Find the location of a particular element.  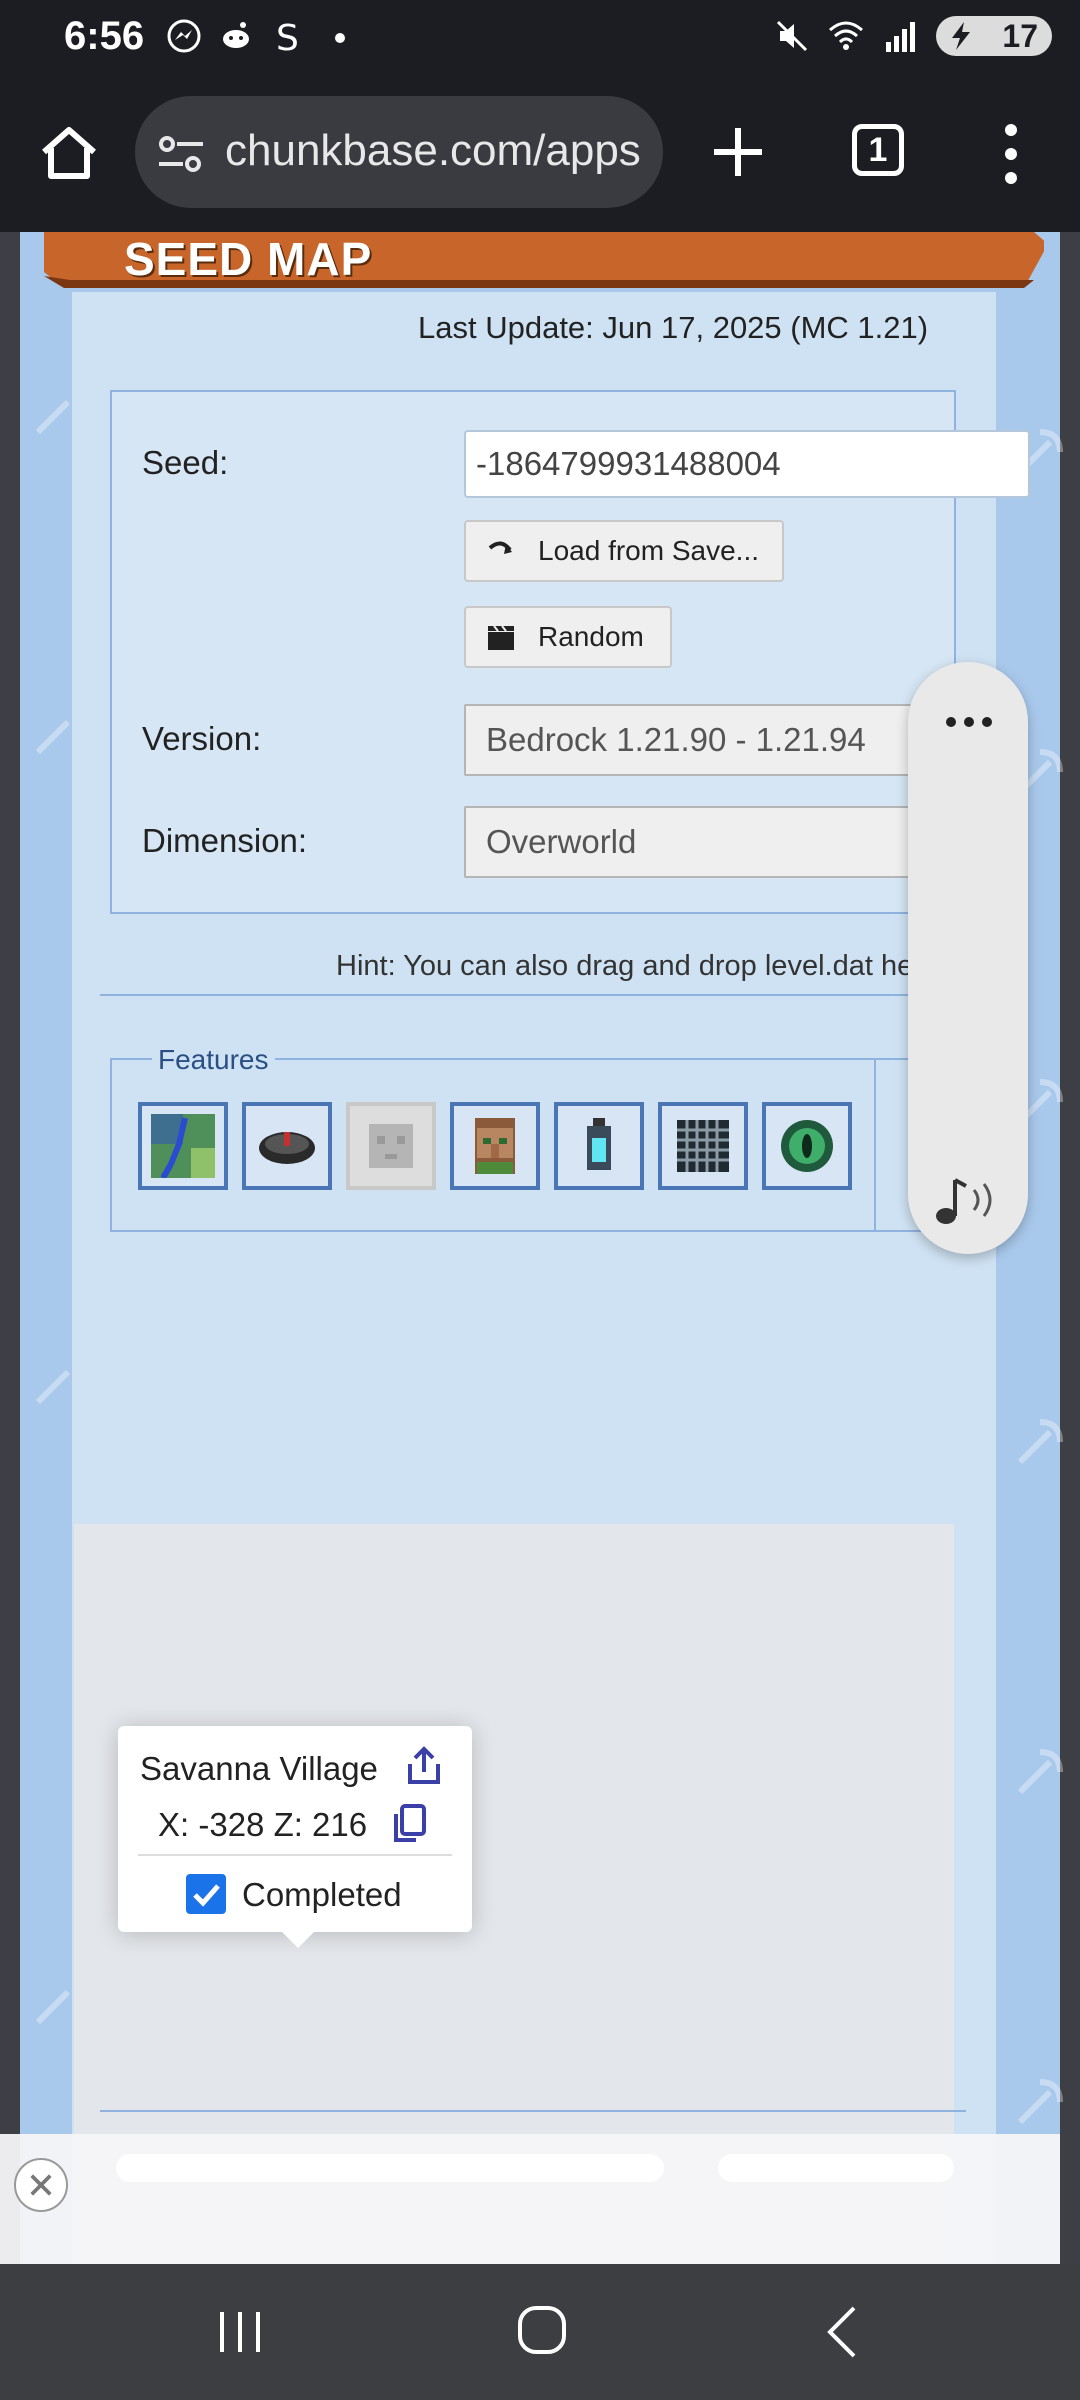

battery-level: 17 is located at coordinates (1020, 35).